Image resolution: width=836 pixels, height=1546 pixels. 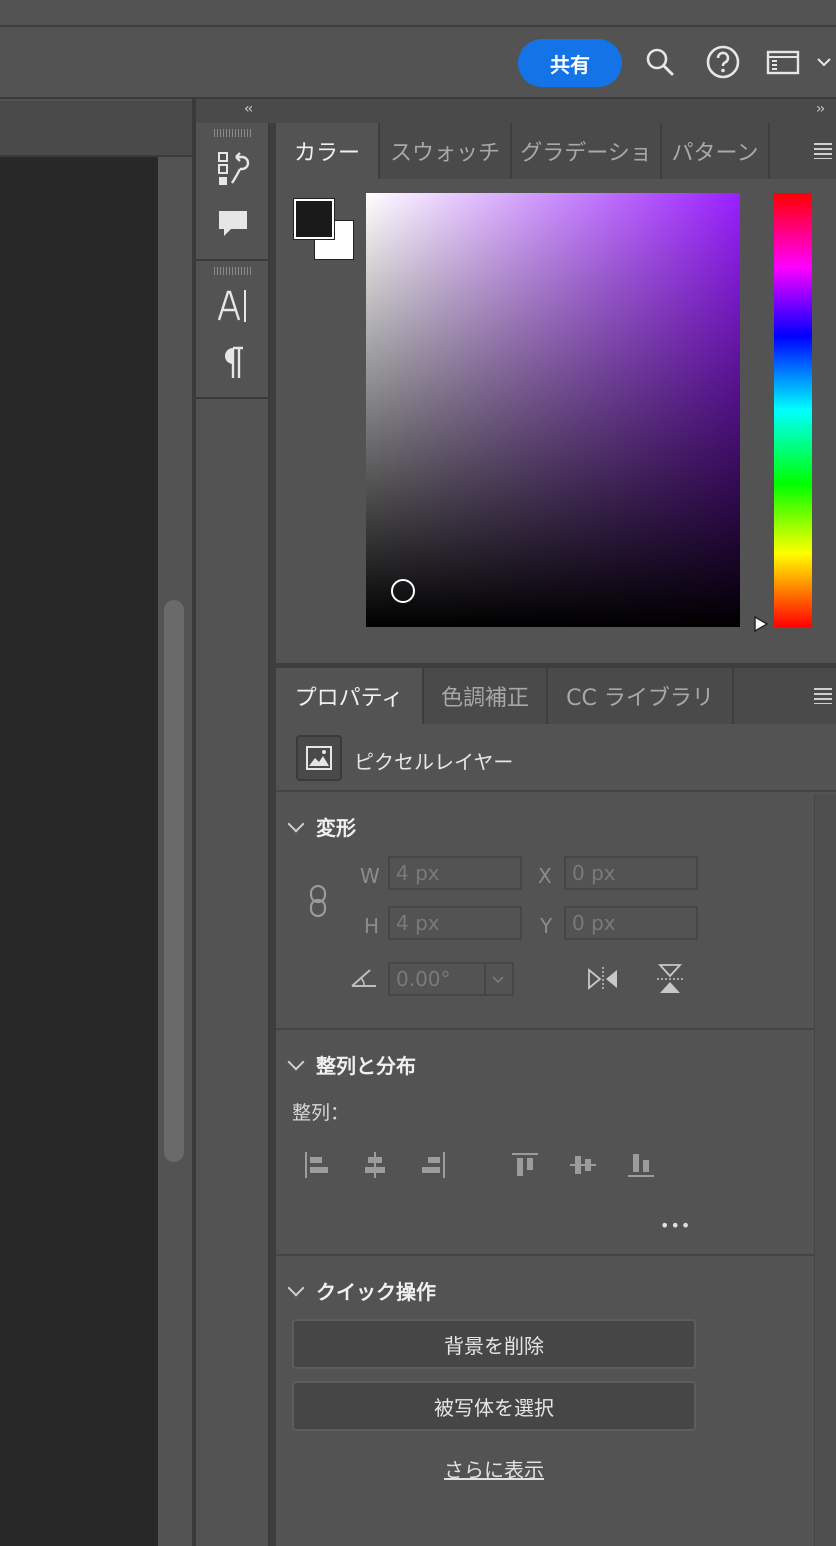 What do you see at coordinates (174, 881) in the screenshot?
I see `canvas-scrollbar-thumb` at bounding box center [174, 881].